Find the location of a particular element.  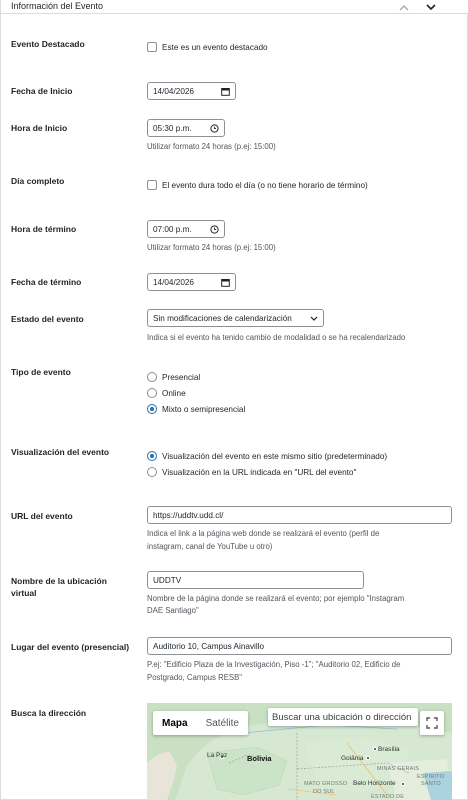

tipo-option-online: Online is located at coordinates (166, 393).